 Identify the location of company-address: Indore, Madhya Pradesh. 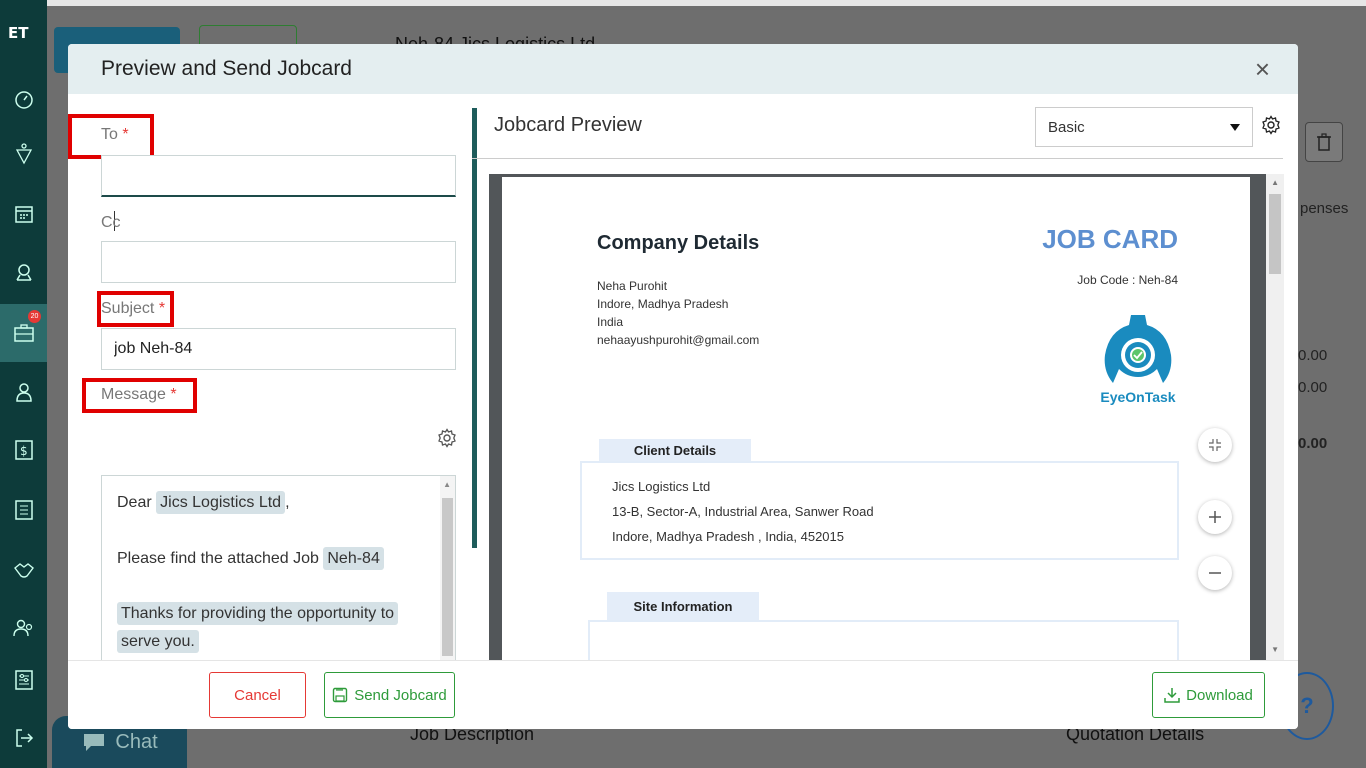
(663, 304).